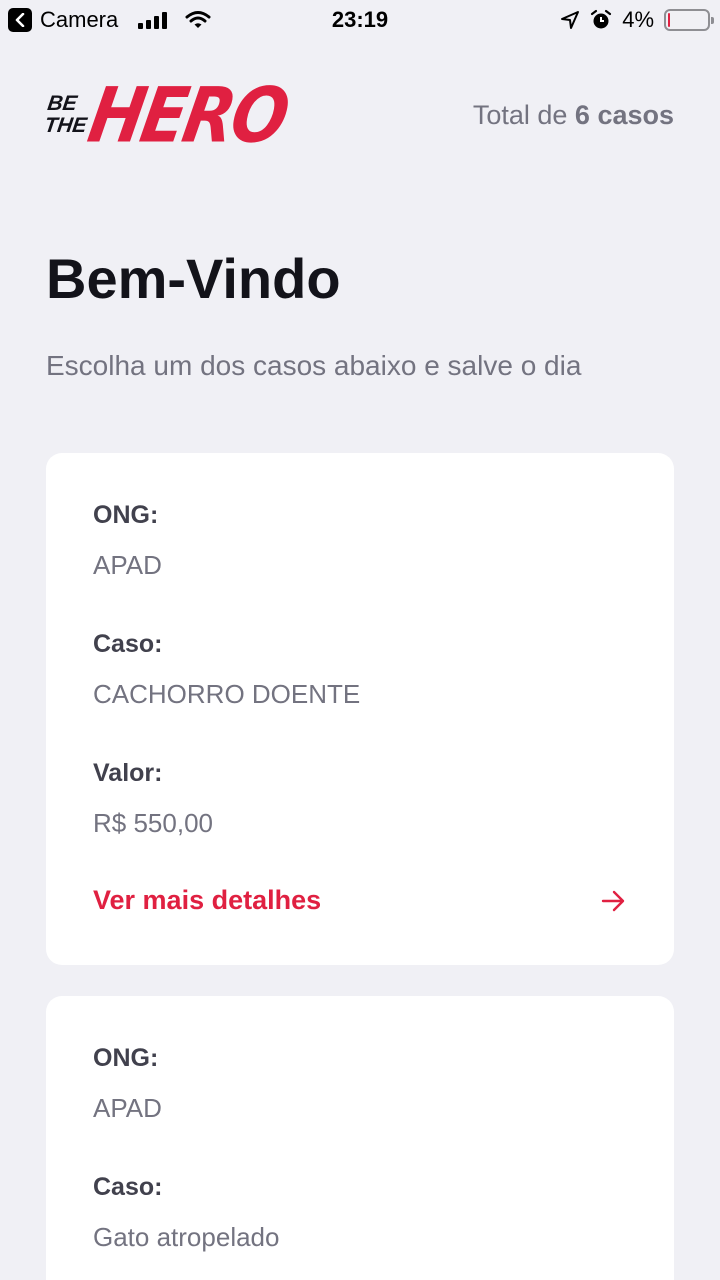 The width and height of the screenshot is (720, 1280). What do you see at coordinates (360, 20) in the screenshot?
I see `status-bar: Camera 23:19 4%` at bounding box center [360, 20].